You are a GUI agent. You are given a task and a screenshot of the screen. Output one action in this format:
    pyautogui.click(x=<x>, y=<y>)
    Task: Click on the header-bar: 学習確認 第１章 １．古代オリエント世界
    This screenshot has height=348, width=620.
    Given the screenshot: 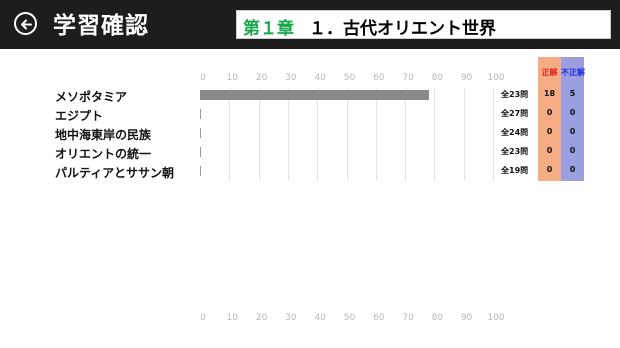 What is the action you would take?
    pyautogui.click(x=310, y=24)
    